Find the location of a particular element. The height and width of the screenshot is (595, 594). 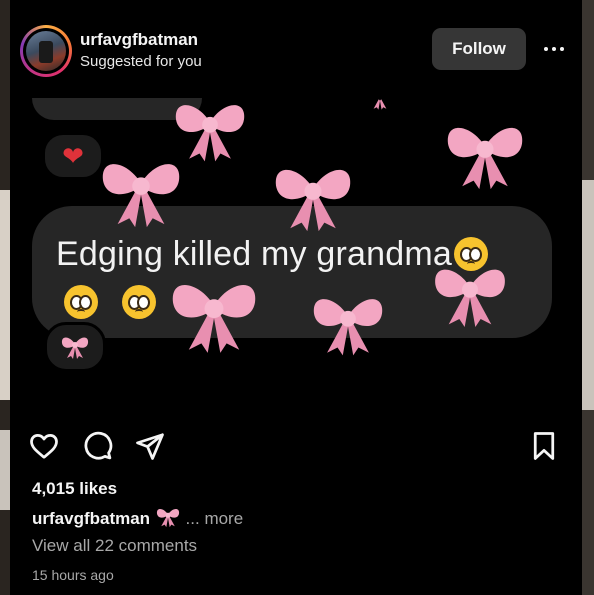

heart-reaction-icon: ❤ is located at coordinates (73, 156).